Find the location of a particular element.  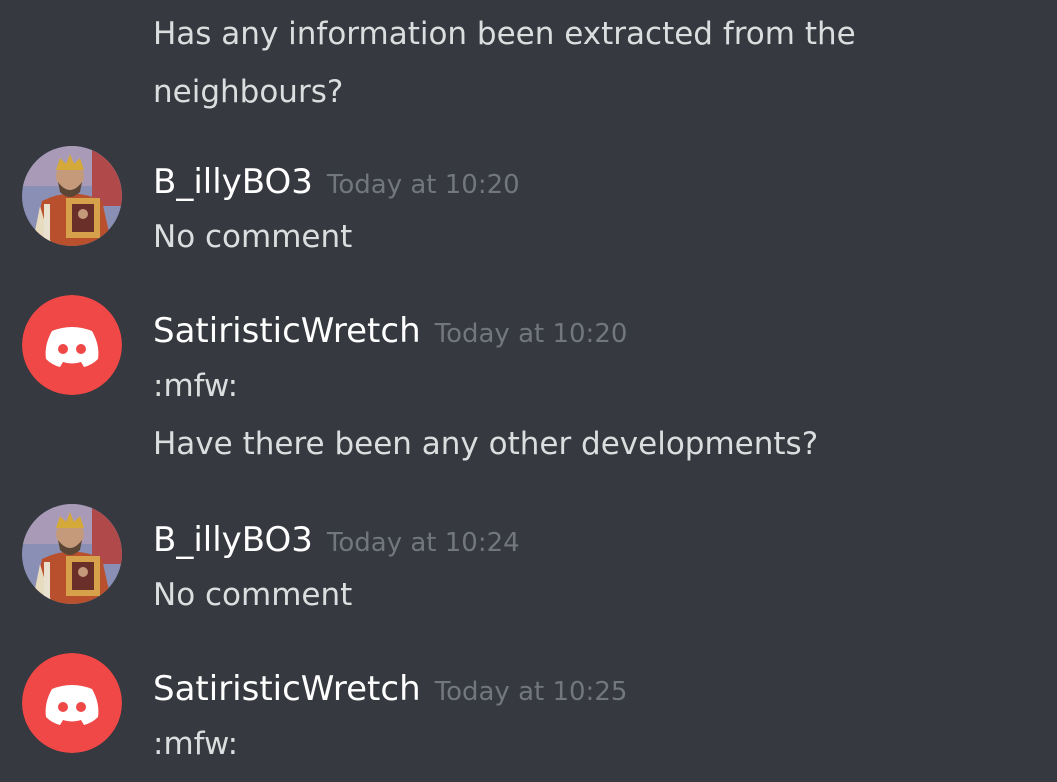

message-text: neighbours? is located at coordinates (248, 92).